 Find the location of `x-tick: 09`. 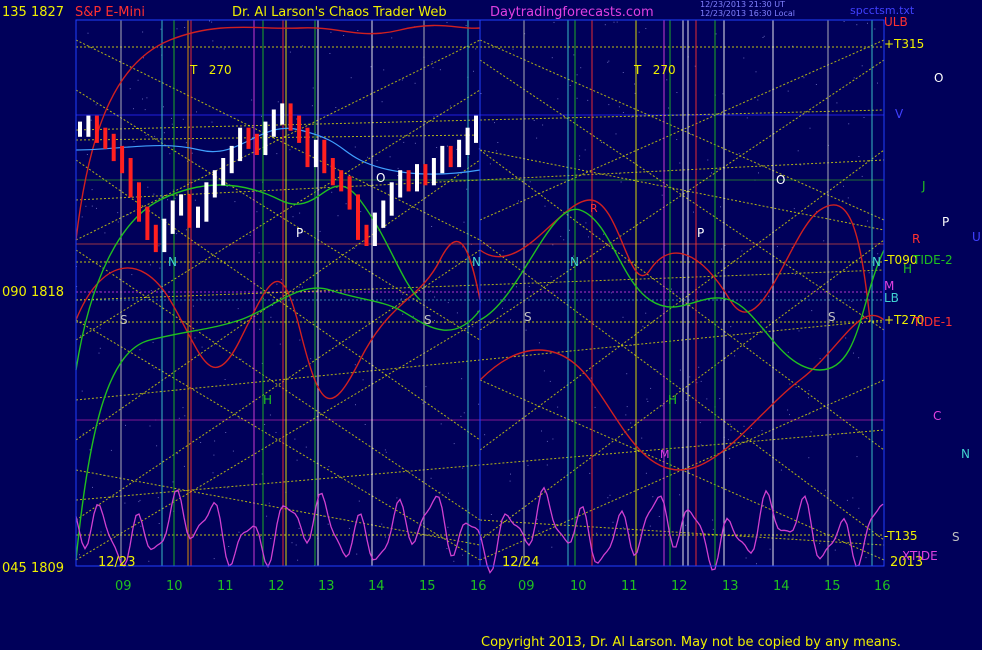

x-tick: 09 is located at coordinates (526, 586).